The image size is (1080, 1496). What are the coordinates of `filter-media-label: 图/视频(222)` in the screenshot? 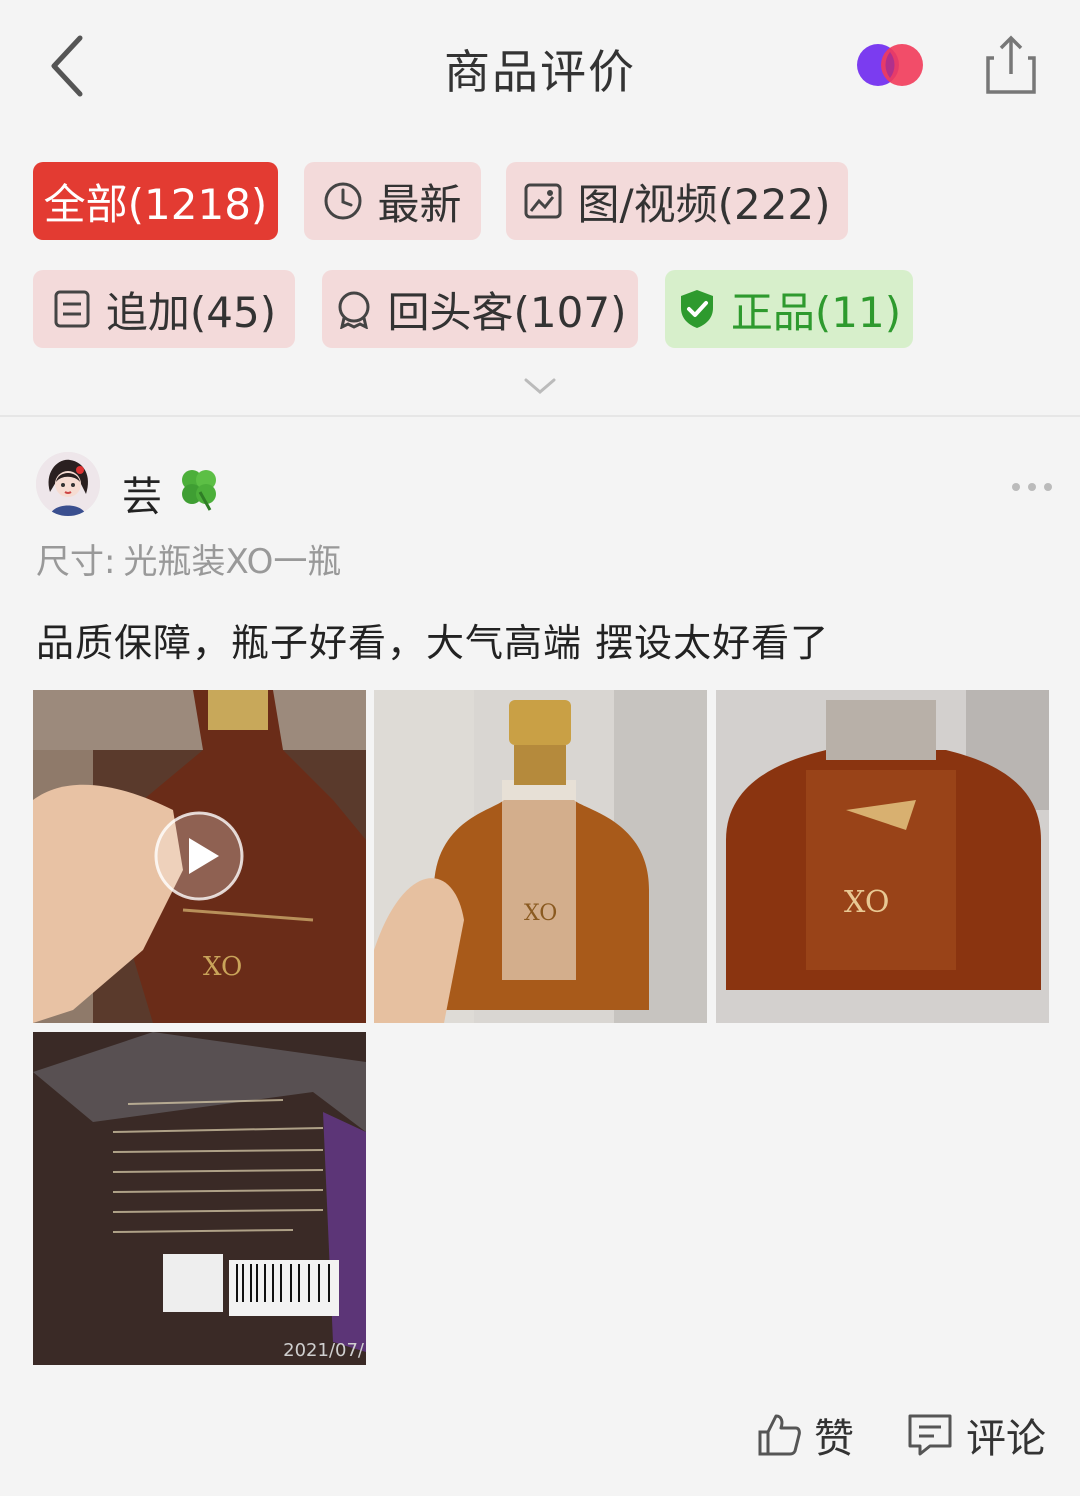 It's located at (704, 204).